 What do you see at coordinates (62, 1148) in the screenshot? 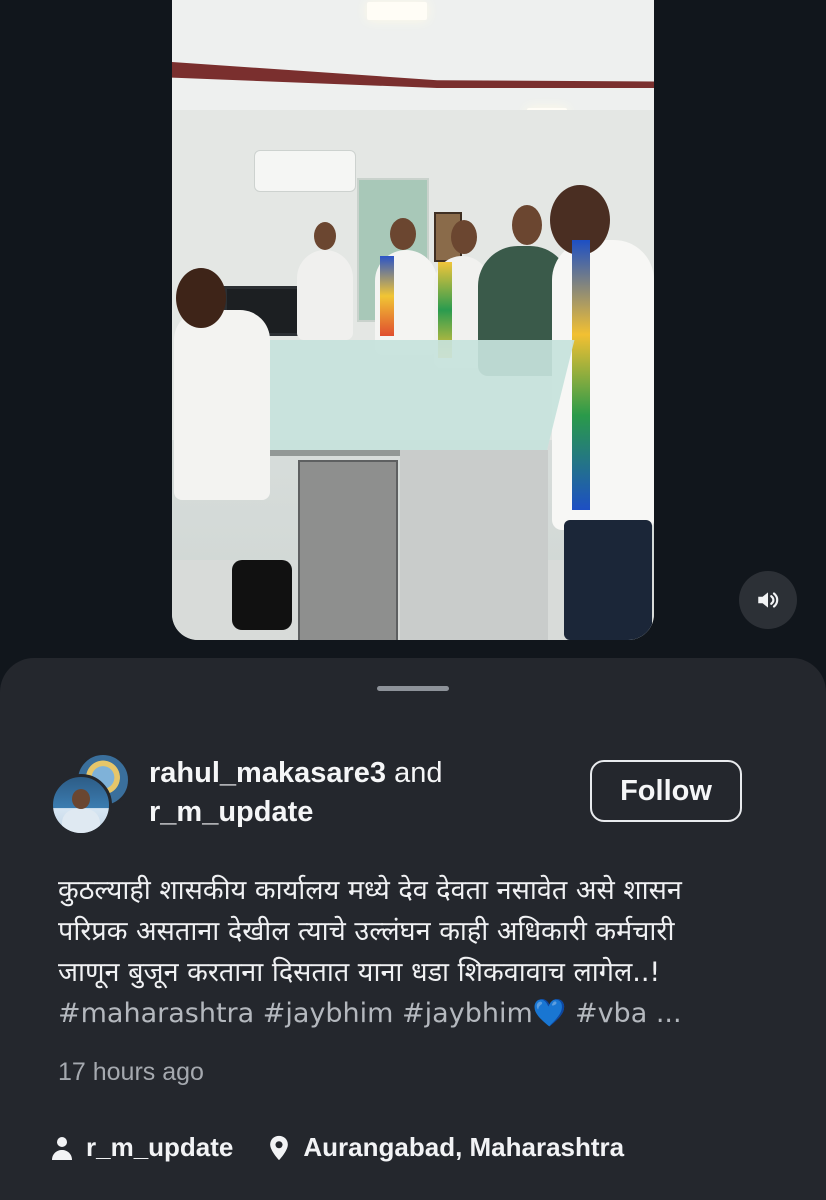
I see `person-icon` at bounding box center [62, 1148].